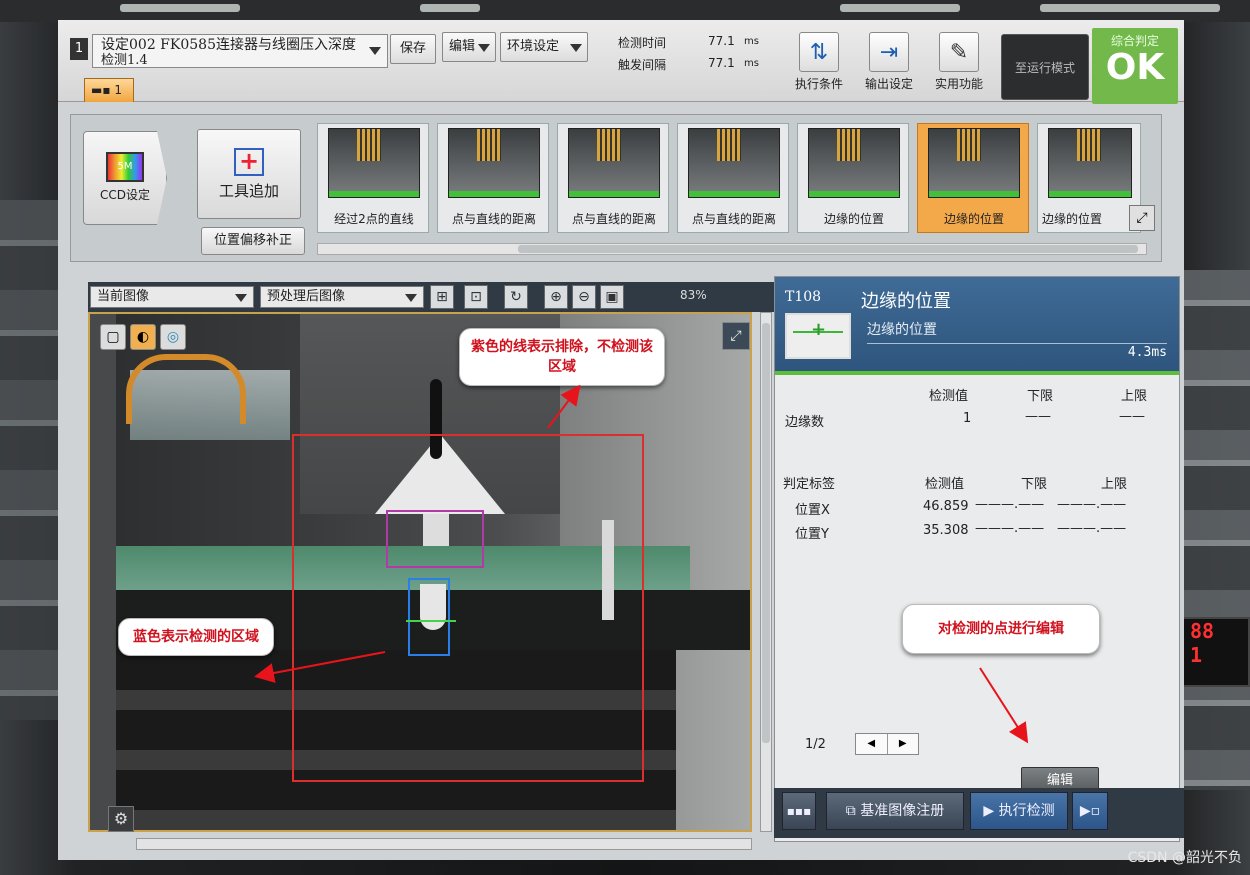 This screenshot has height=875, width=1250. I want to click on image-process-select: 预处理后图像, so click(342, 297).